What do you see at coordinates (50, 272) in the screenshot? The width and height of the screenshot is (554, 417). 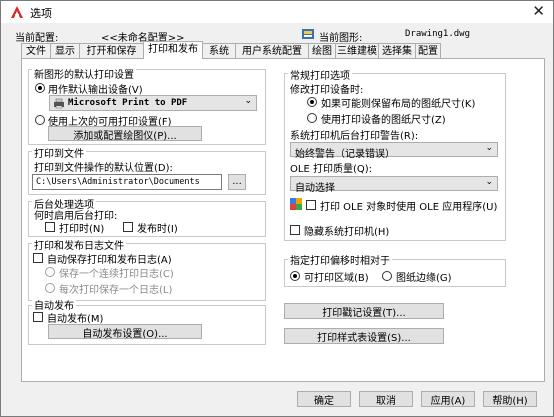 I see `continuous-log-radio` at bounding box center [50, 272].